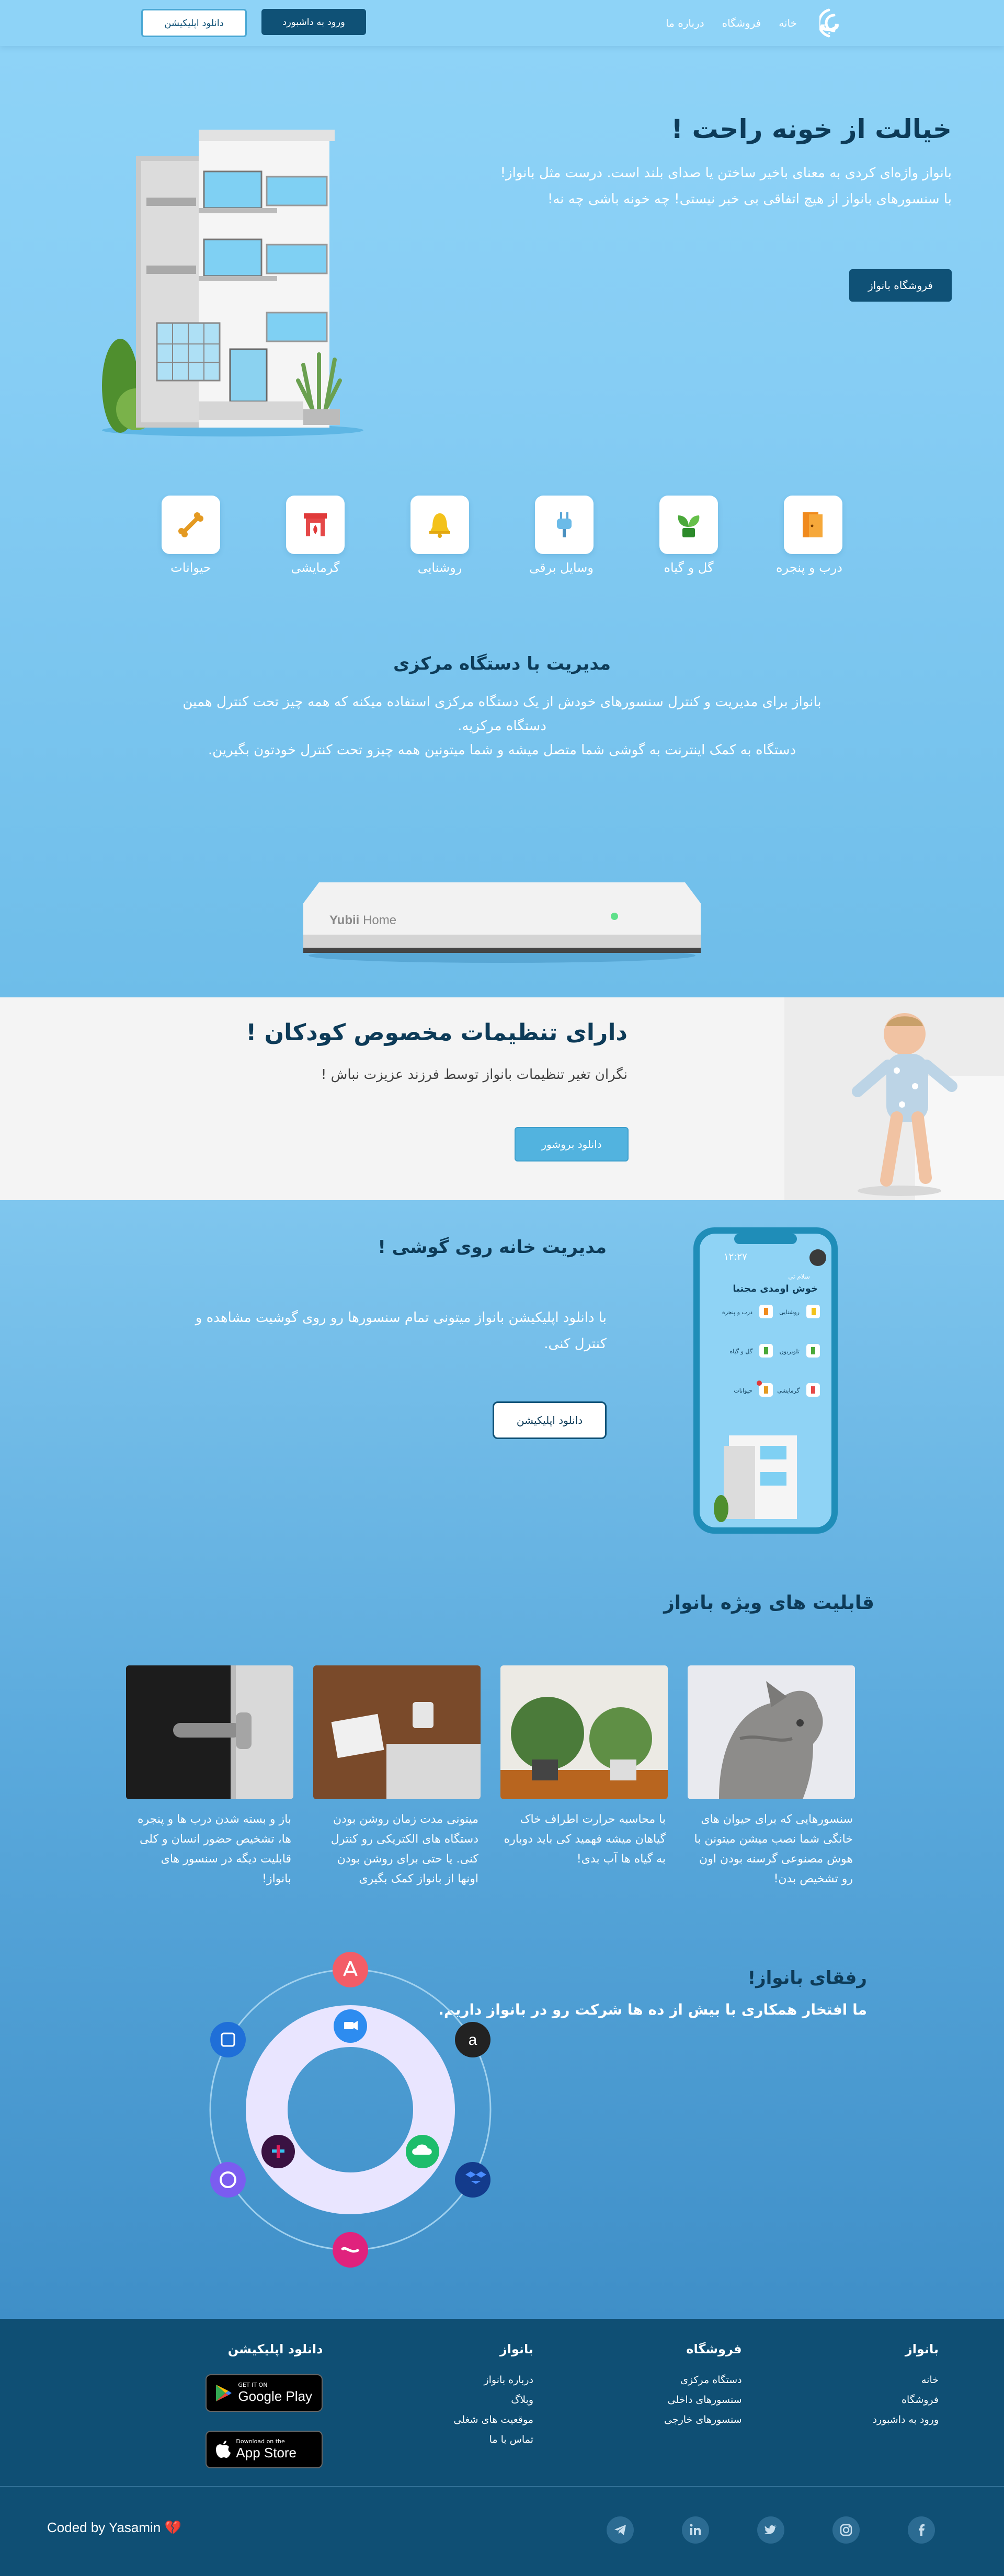  What do you see at coordinates (493, 2380) in the screenshot?
I see `footer-link-about: درباره بانواز` at bounding box center [493, 2380].